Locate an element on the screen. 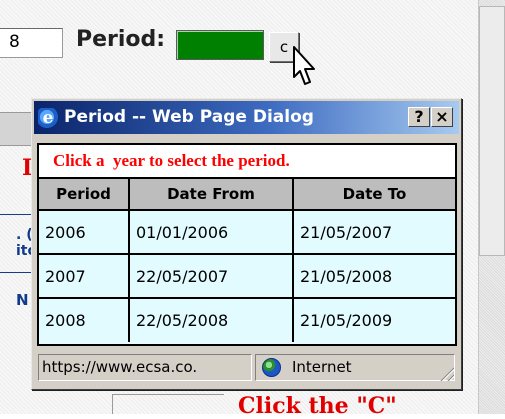 This screenshot has width=505, height=419. dialog-title: Period -- Web Page Dialog is located at coordinates (189, 117).